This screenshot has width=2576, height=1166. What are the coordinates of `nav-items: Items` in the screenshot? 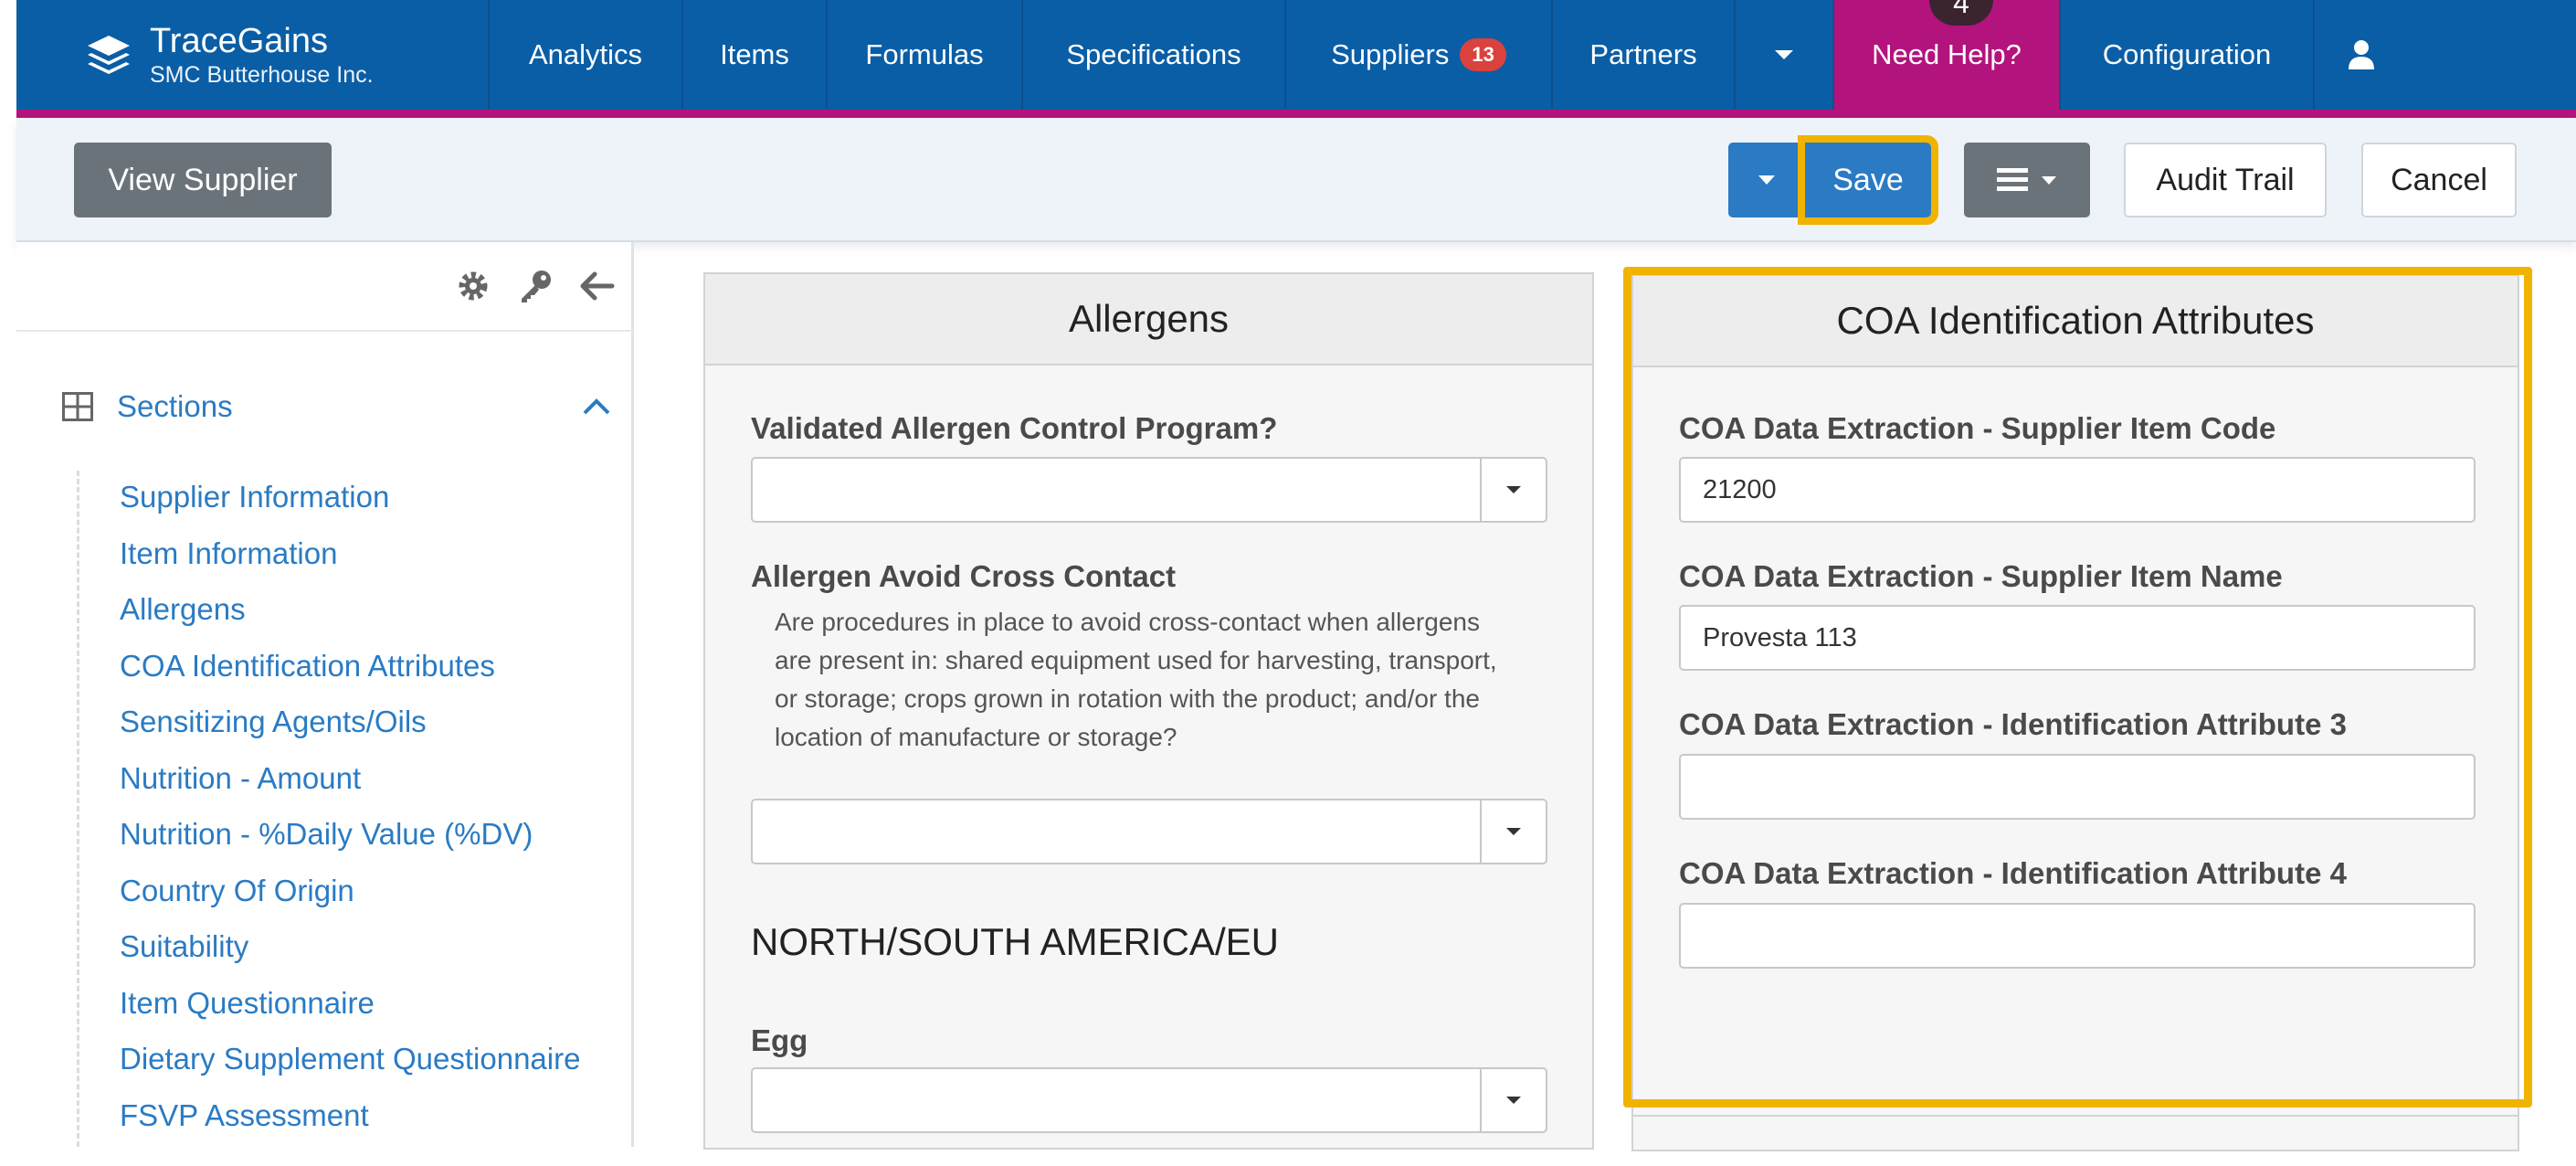 It's located at (755, 55).